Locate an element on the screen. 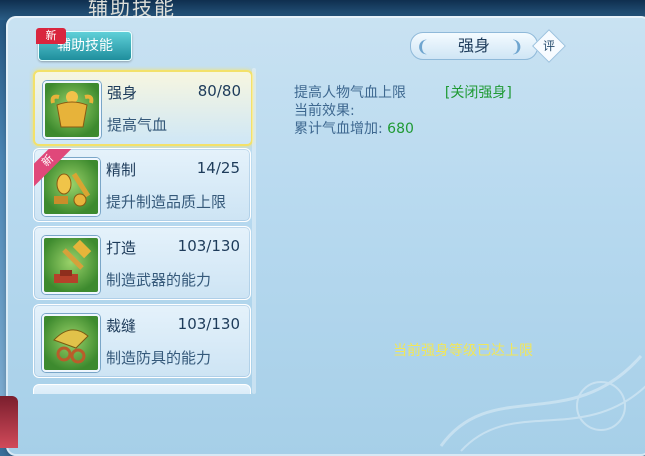  skill-desc: 制造武器的能力 is located at coordinates (159, 280).